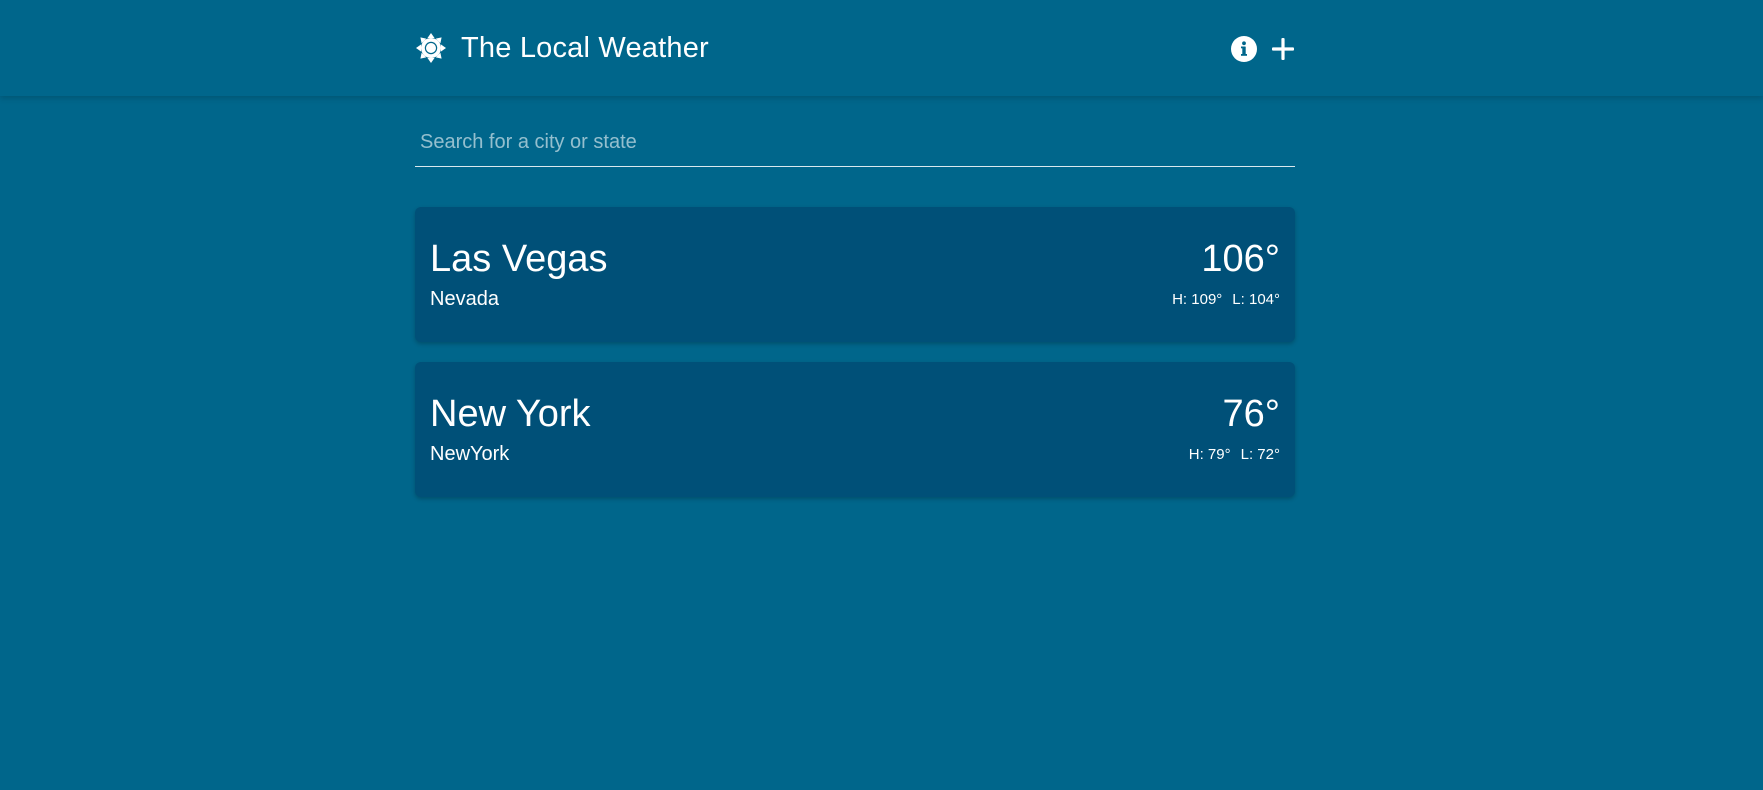  Describe the element at coordinates (1226, 300) in the screenshot. I see `high-low-temperature: H: 109° L: 104°` at that location.